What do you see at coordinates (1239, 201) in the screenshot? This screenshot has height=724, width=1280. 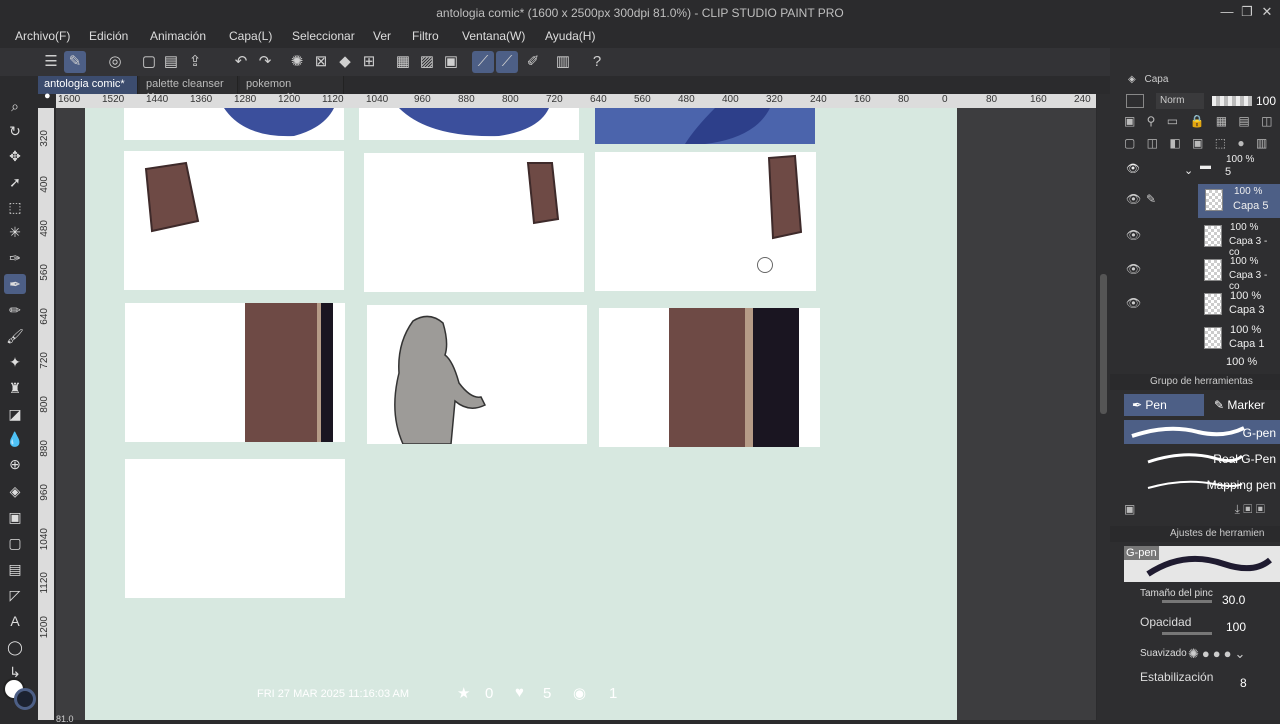 I see `layer-row-selected: 100 % Capa 5` at bounding box center [1239, 201].